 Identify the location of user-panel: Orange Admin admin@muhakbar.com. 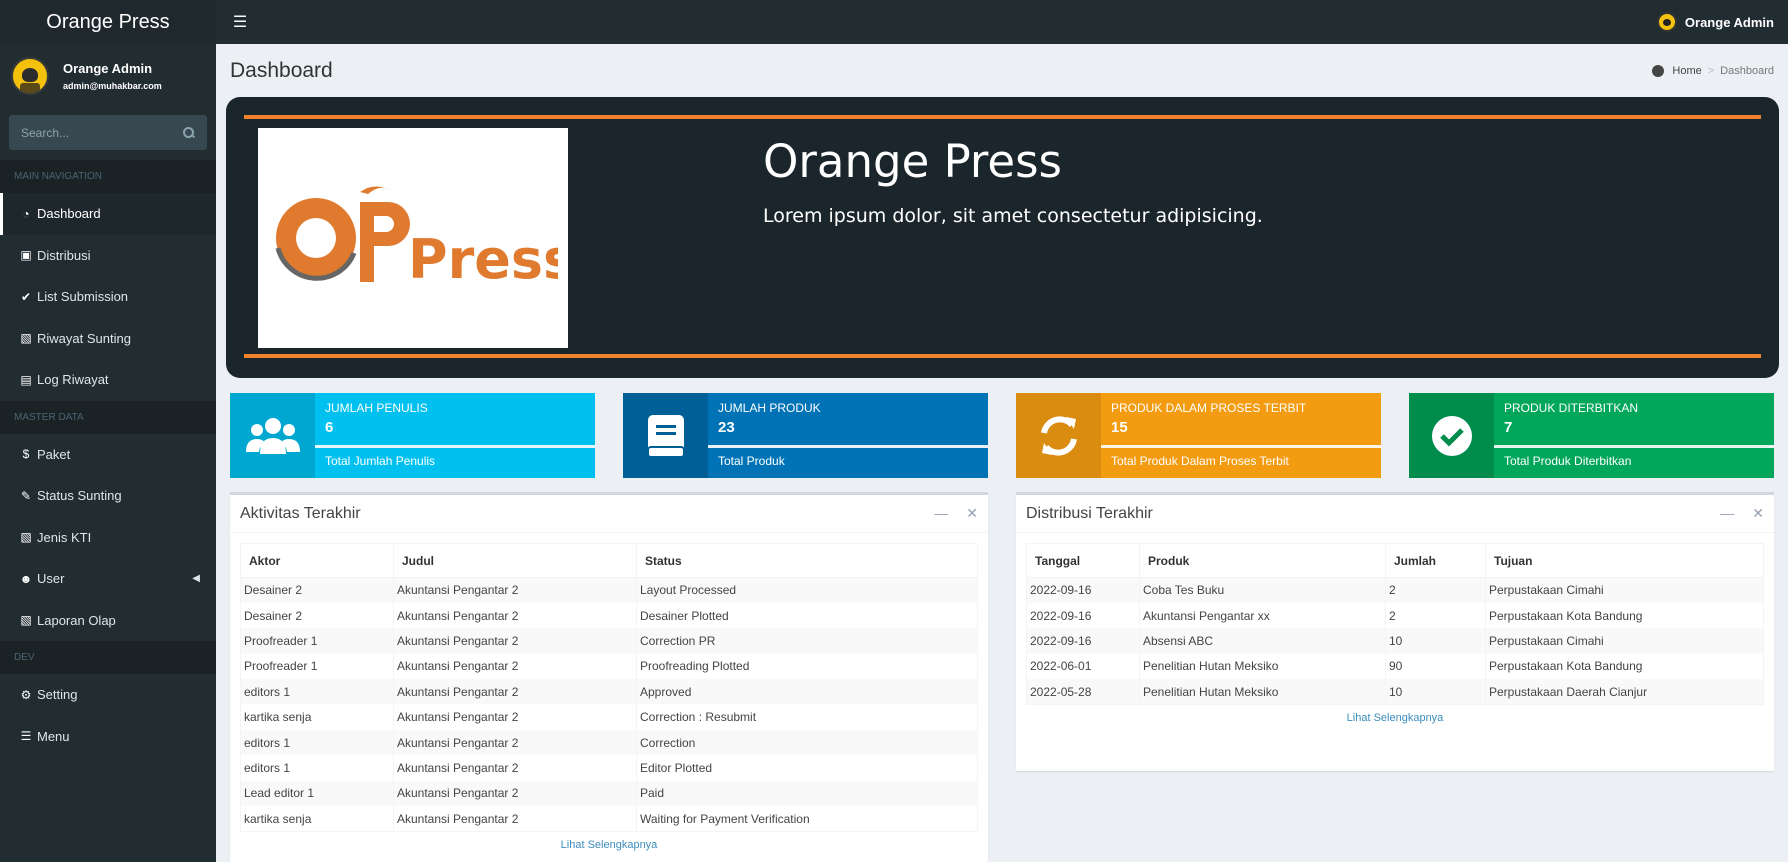
(108, 76).